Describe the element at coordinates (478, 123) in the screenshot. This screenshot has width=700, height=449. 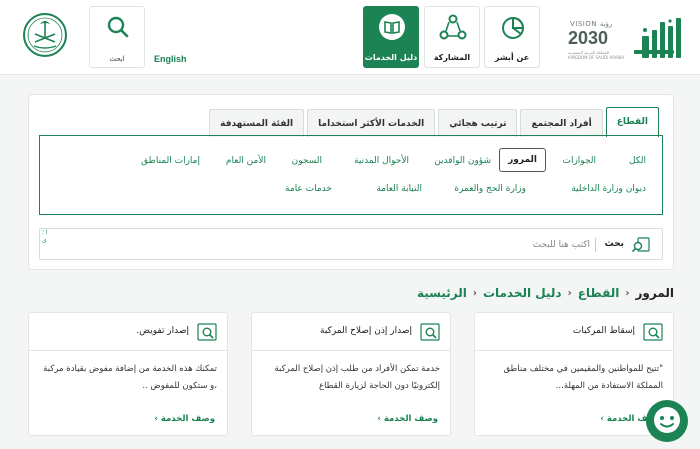
I see `tab-alphabetical: ترتيب هجائي` at that location.